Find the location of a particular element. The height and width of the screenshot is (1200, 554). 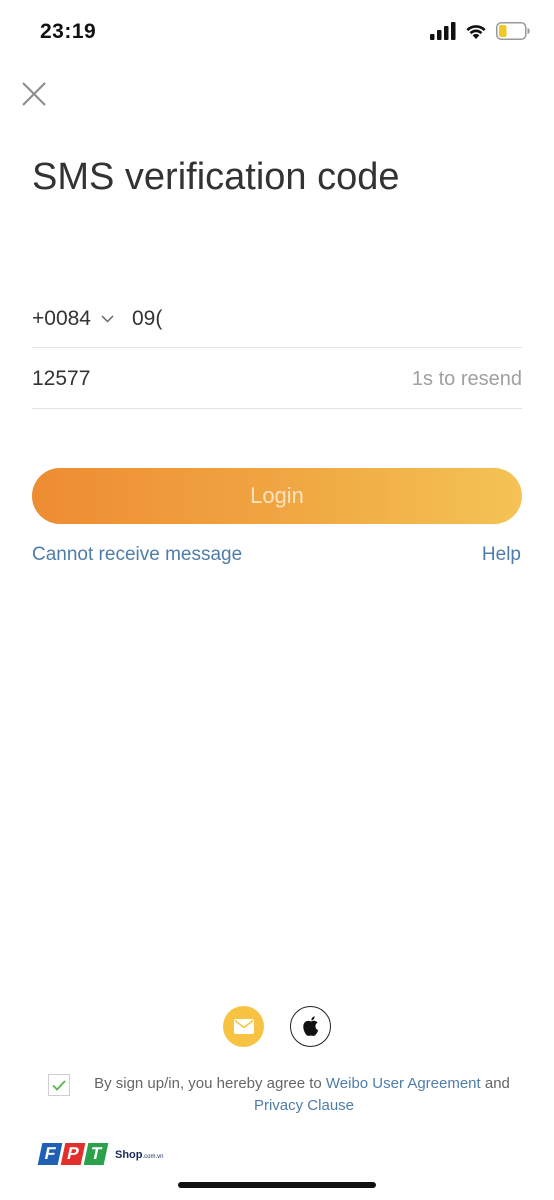

close-icon is located at coordinates (34, 94).